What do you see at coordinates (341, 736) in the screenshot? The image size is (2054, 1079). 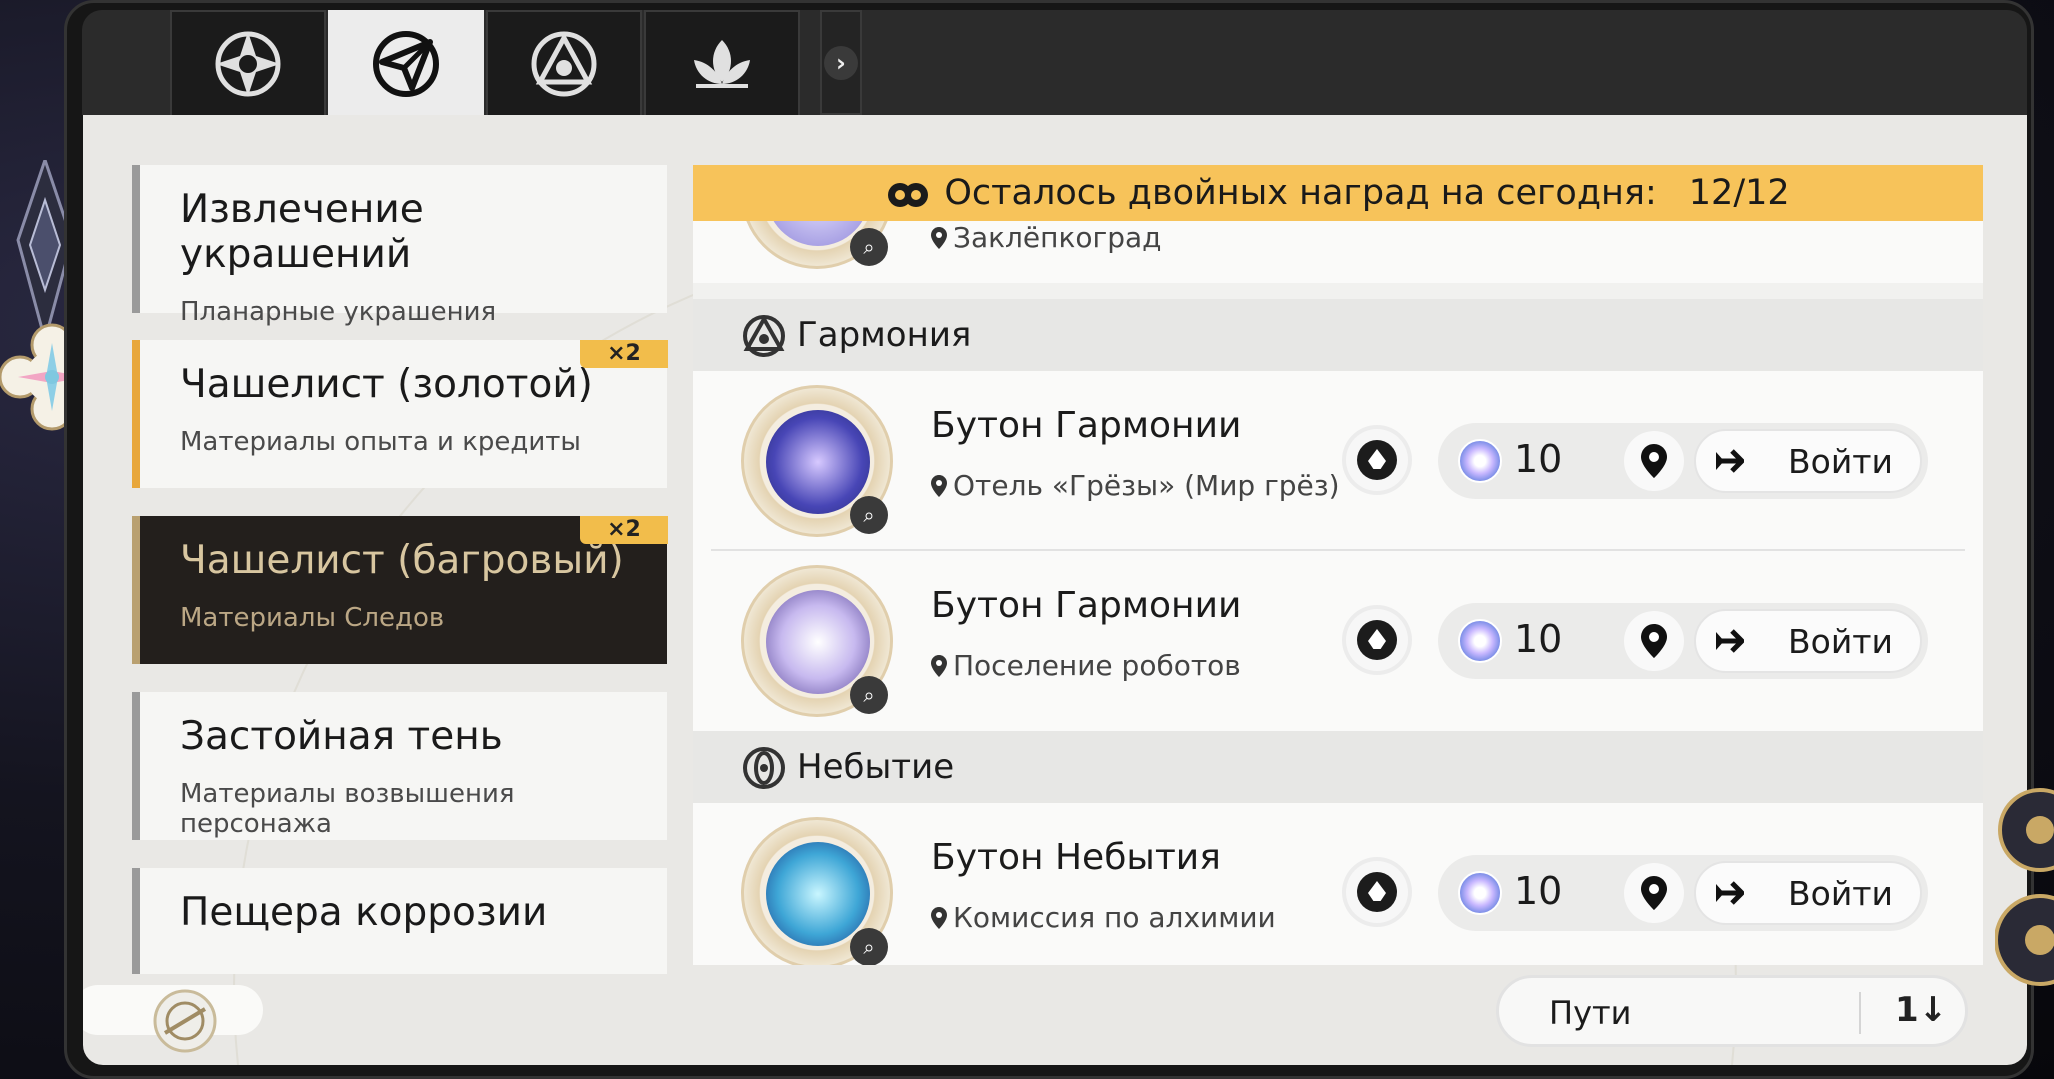 I see `category-title: Застойная тень` at bounding box center [341, 736].